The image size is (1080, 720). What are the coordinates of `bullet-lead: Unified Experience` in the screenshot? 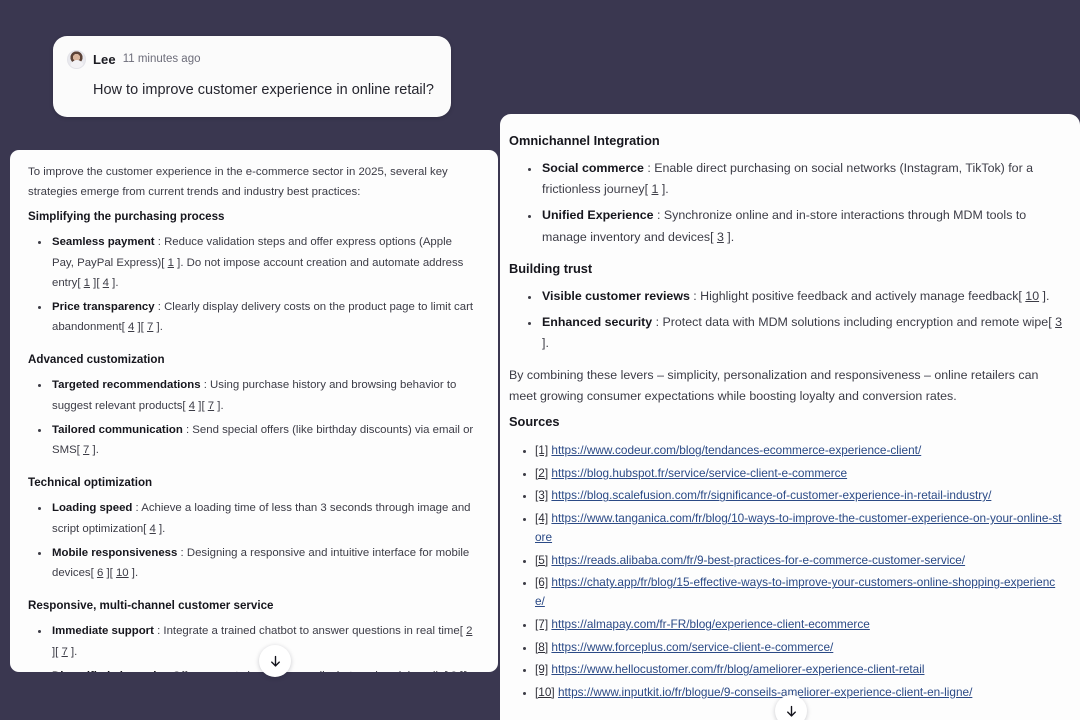 It's located at (598, 215).